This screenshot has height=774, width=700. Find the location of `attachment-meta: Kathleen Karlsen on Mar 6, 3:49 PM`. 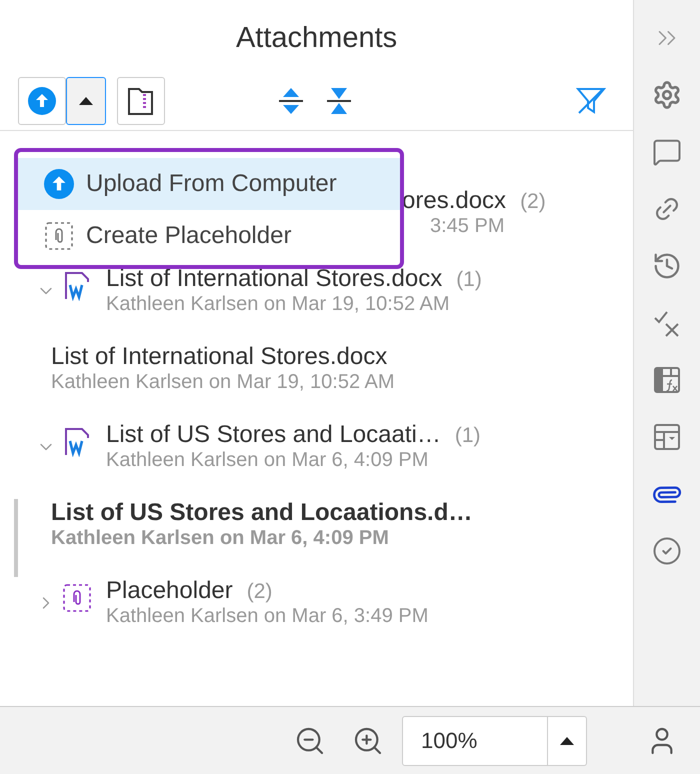

attachment-meta: Kathleen Karlsen on Mar 6, 3:49 PM is located at coordinates (267, 616).